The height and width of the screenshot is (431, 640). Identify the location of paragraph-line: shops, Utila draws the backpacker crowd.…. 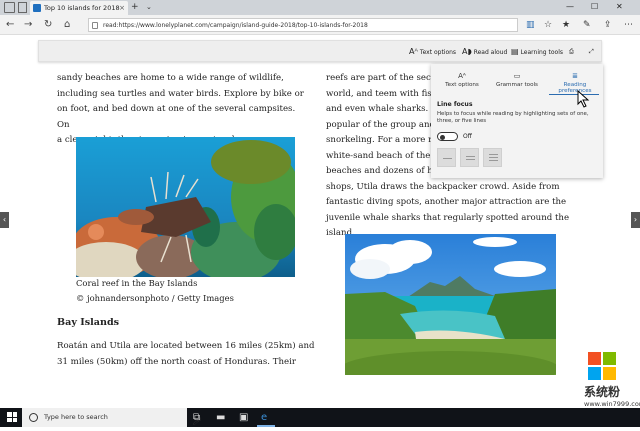
(443, 186).